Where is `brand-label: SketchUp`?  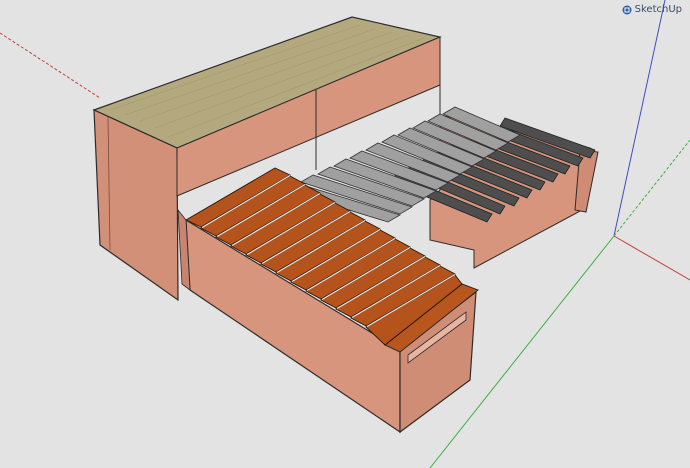 brand-label: SketchUp is located at coordinates (658, 9).